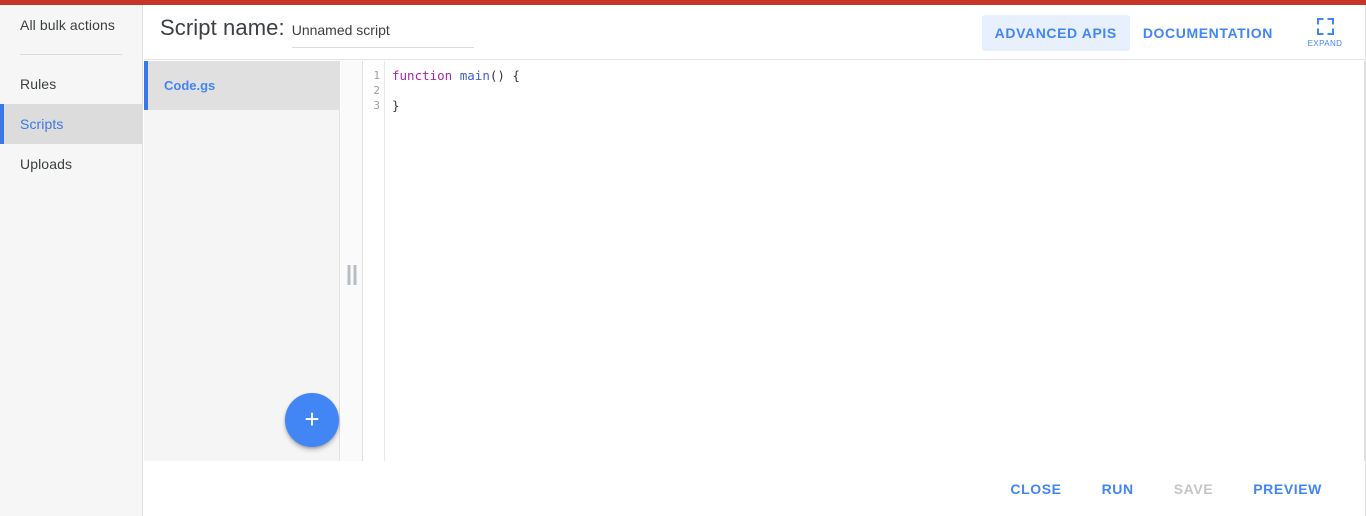 The height and width of the screenshot is (516, 1366). What do you see at coordinates (1035, 489) in the screenshot?
I see `close-button: CLOSE` at bounding box center [1035, 489].